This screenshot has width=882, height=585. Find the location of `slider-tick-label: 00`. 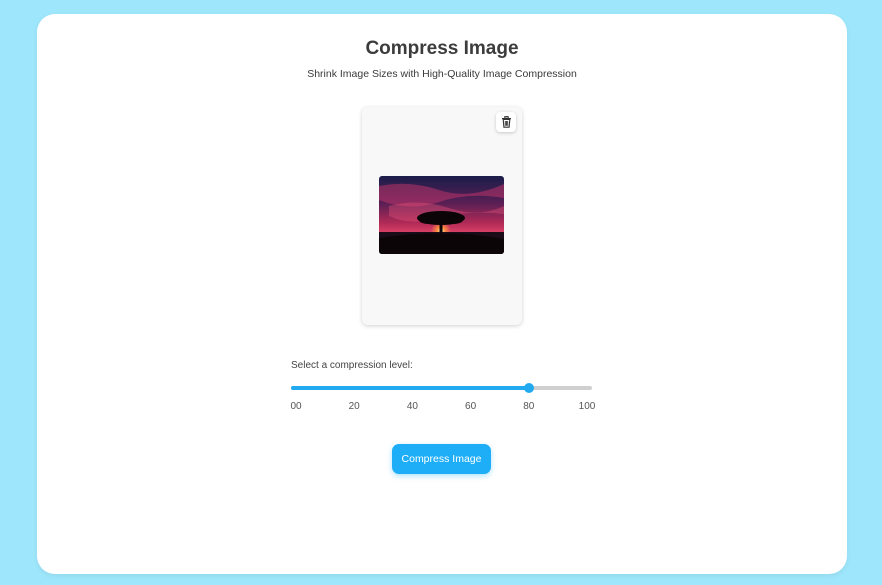

slider-tick-label: 00 is located at coordinates (296, 406).